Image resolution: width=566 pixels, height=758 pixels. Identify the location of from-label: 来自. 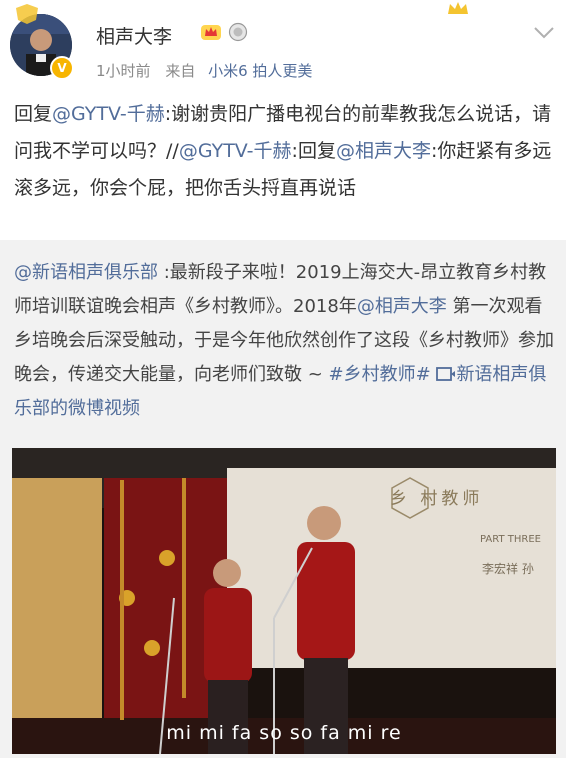
(180, 71).